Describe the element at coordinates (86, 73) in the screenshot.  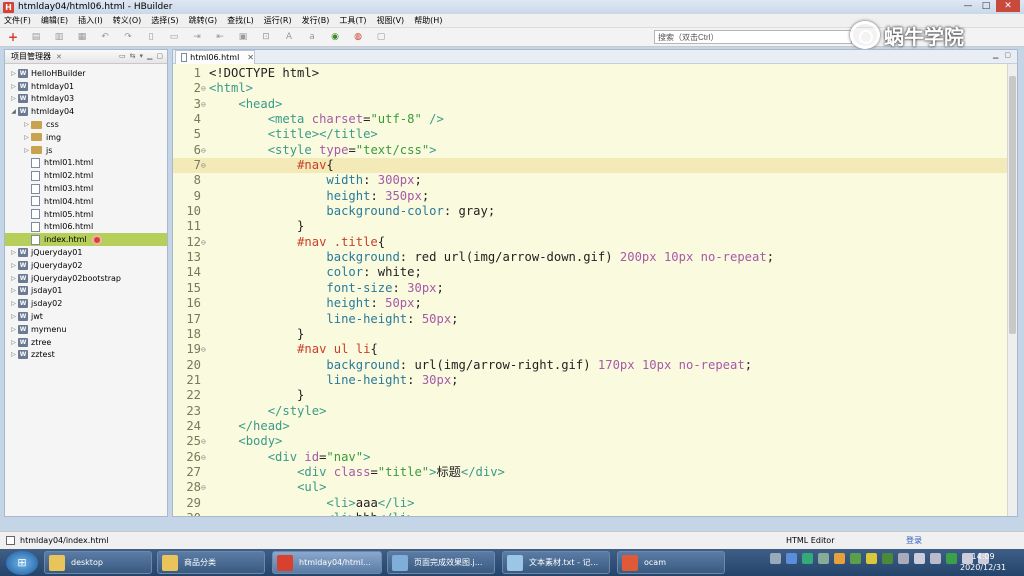
I see `tree-item: ▷ W HelloHBuilder` at that location.